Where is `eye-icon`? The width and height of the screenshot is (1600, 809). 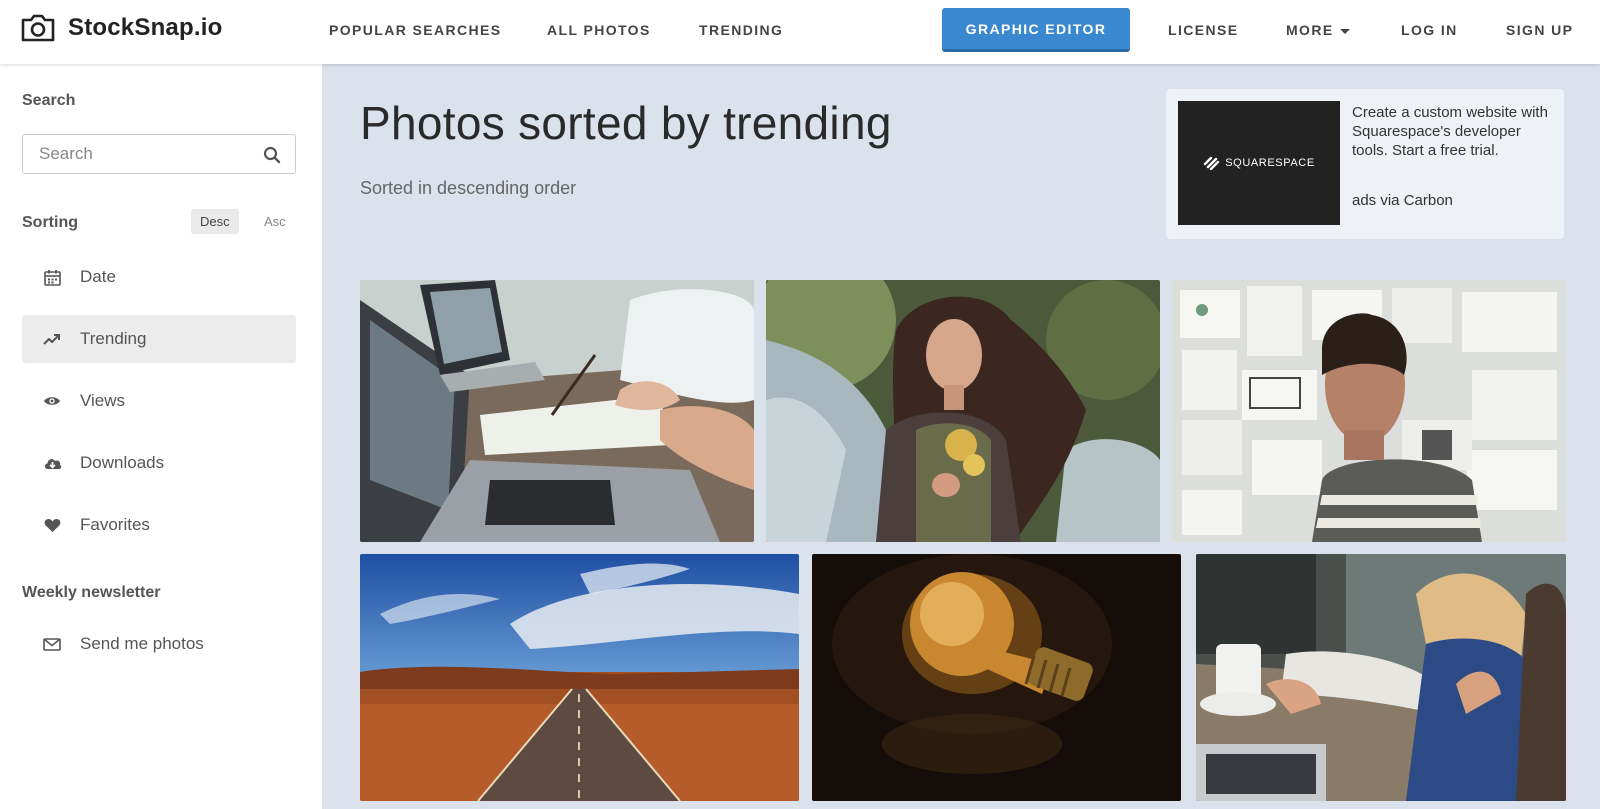
eye-icon is located at coordinates (52, 401).